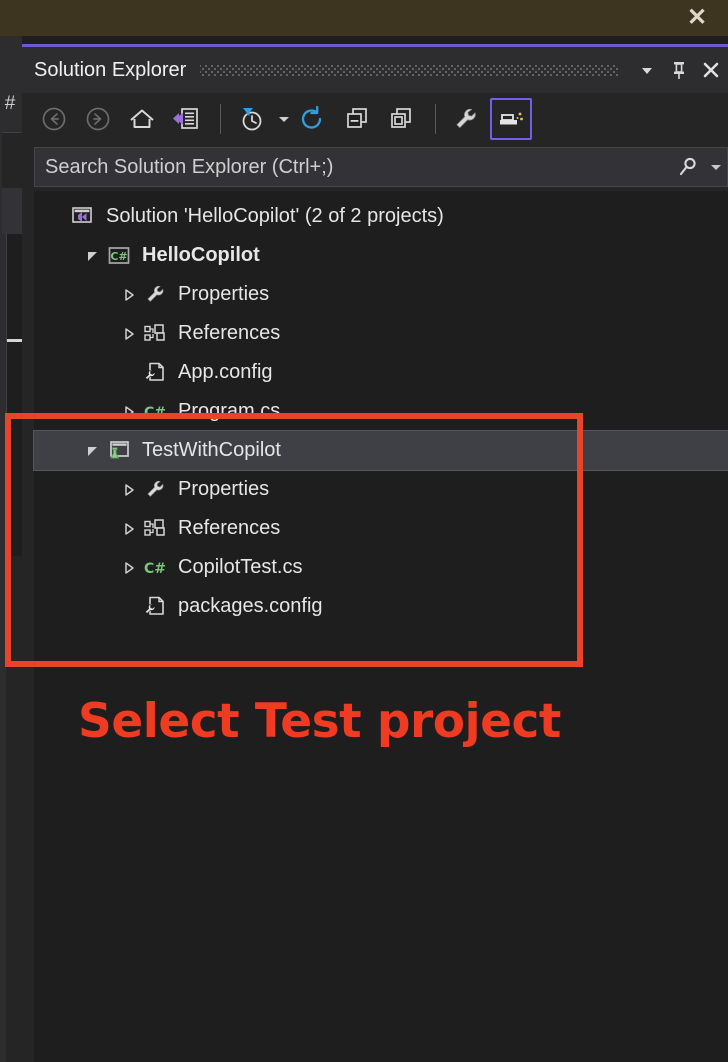 The height and width of the screenshot is (1062, 728). Describe the element at coordinates (381, 567) in the screenshot. I see `tree-row-copilottest-cs: C# CopilotTest.cs` at that location.